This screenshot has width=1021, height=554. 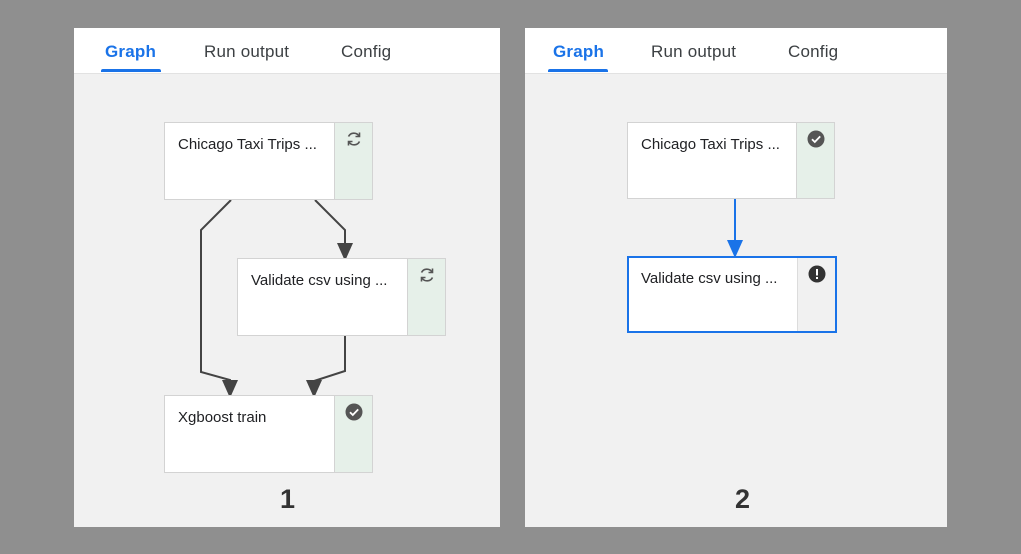 What do you see at coordinates (743, 499) in the screenshot?
I see `panel-number: 2` at bounding box center [743, 499].